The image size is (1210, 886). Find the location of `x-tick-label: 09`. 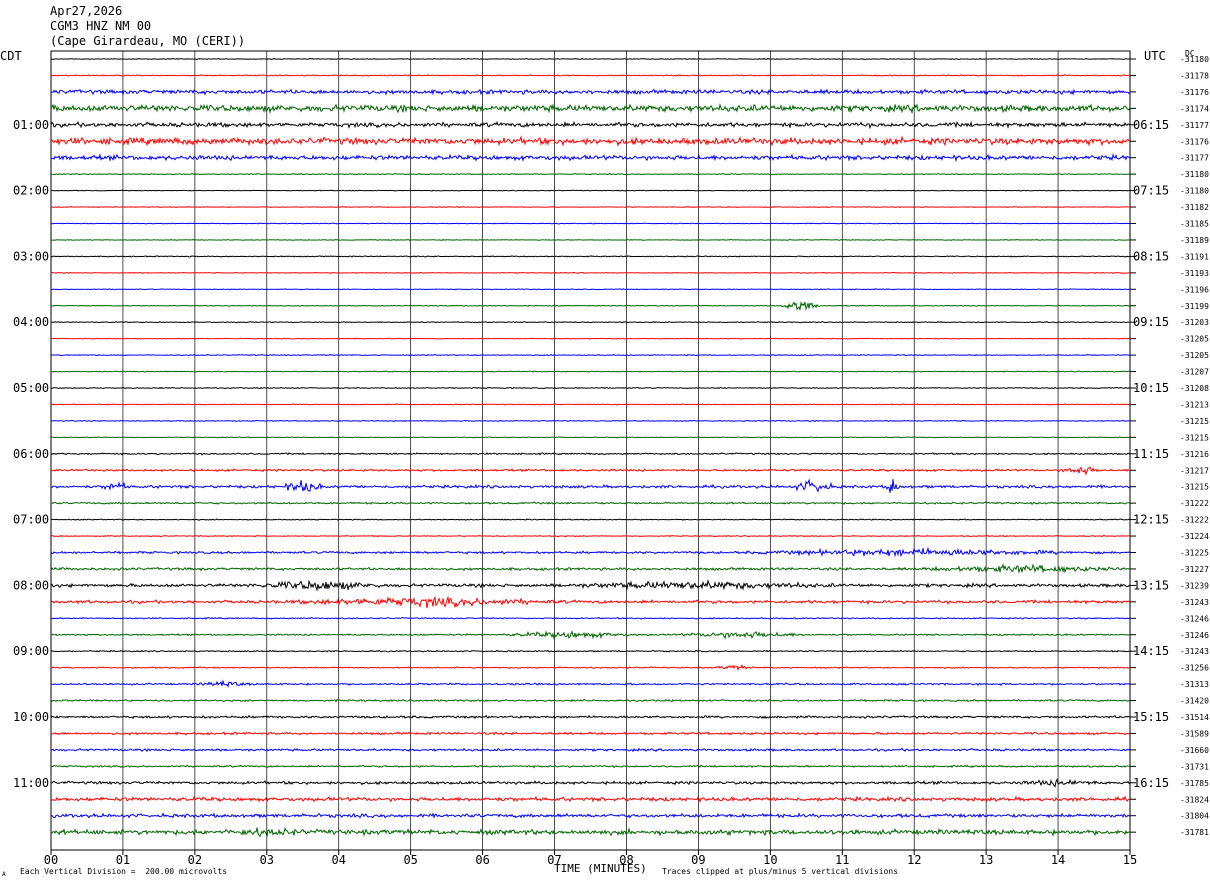

x-tick-label: 09 is located at coordinates (698, 860).